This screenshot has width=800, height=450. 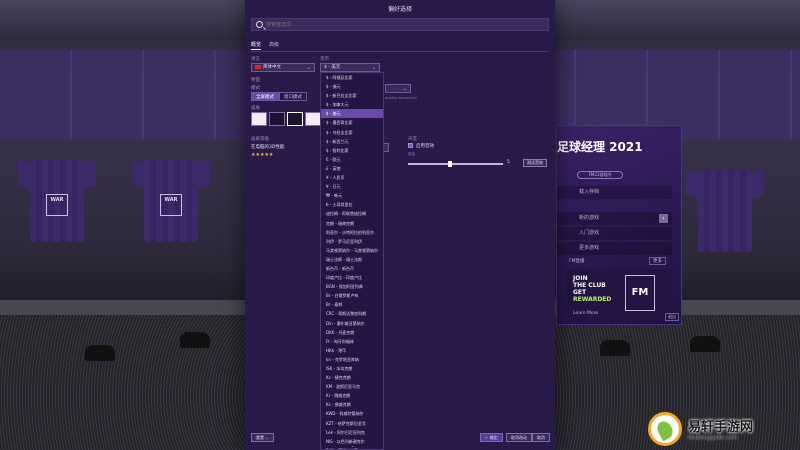 What do you see at coordinates (268, 147) in the screenshot?
I see `quality-value: 在电脑的3D性能` at bounding box center [268, 147].